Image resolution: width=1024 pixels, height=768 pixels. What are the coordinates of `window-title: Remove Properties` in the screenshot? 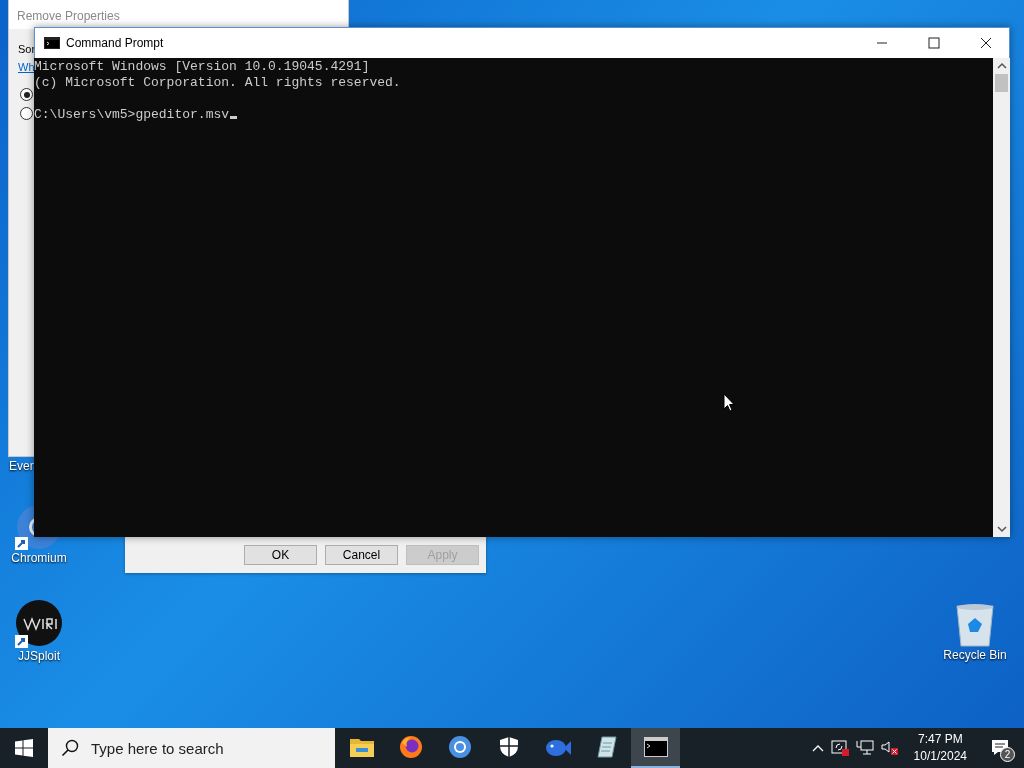 It's located at (178, 14).